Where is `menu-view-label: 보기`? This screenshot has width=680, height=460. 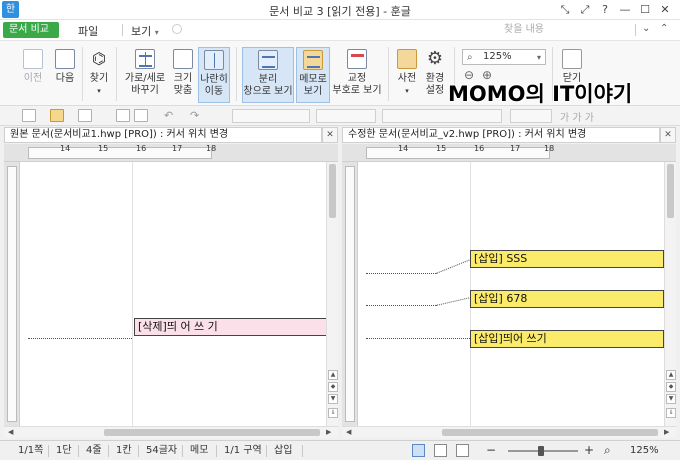
menu-view-label: 보기 is located at coordinates (141, 31).